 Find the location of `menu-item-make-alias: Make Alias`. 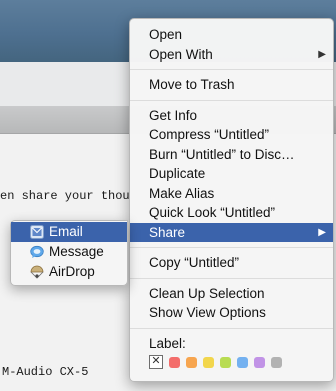

menu-item-make-alias: Make Alias is located at coordinates (231, 194).